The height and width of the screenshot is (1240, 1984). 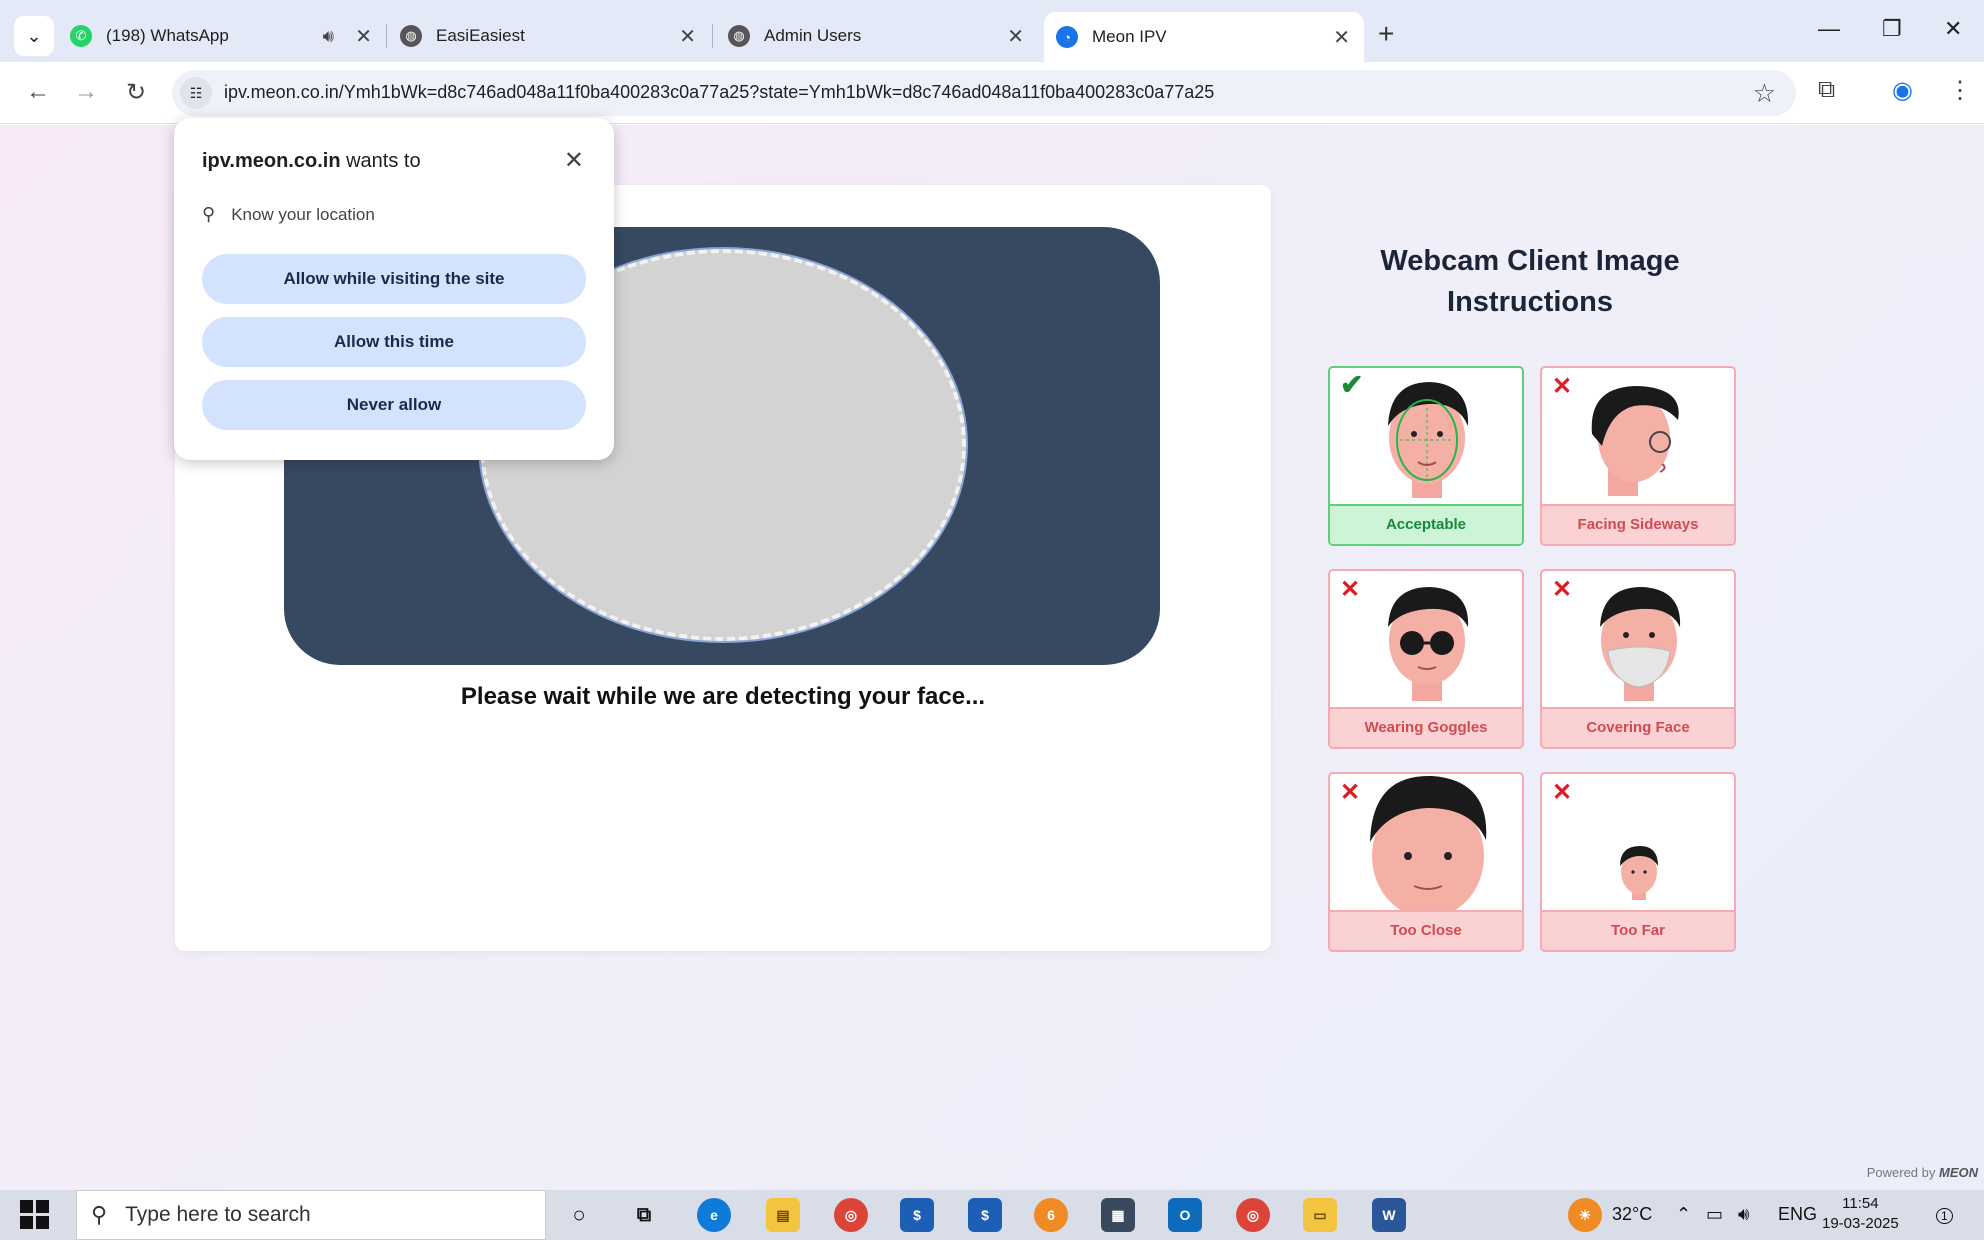 I want to click on tab-whatsapp: ✆ (198) WhatsApp 🔊︎ ✕, so click(x=228, y=36).